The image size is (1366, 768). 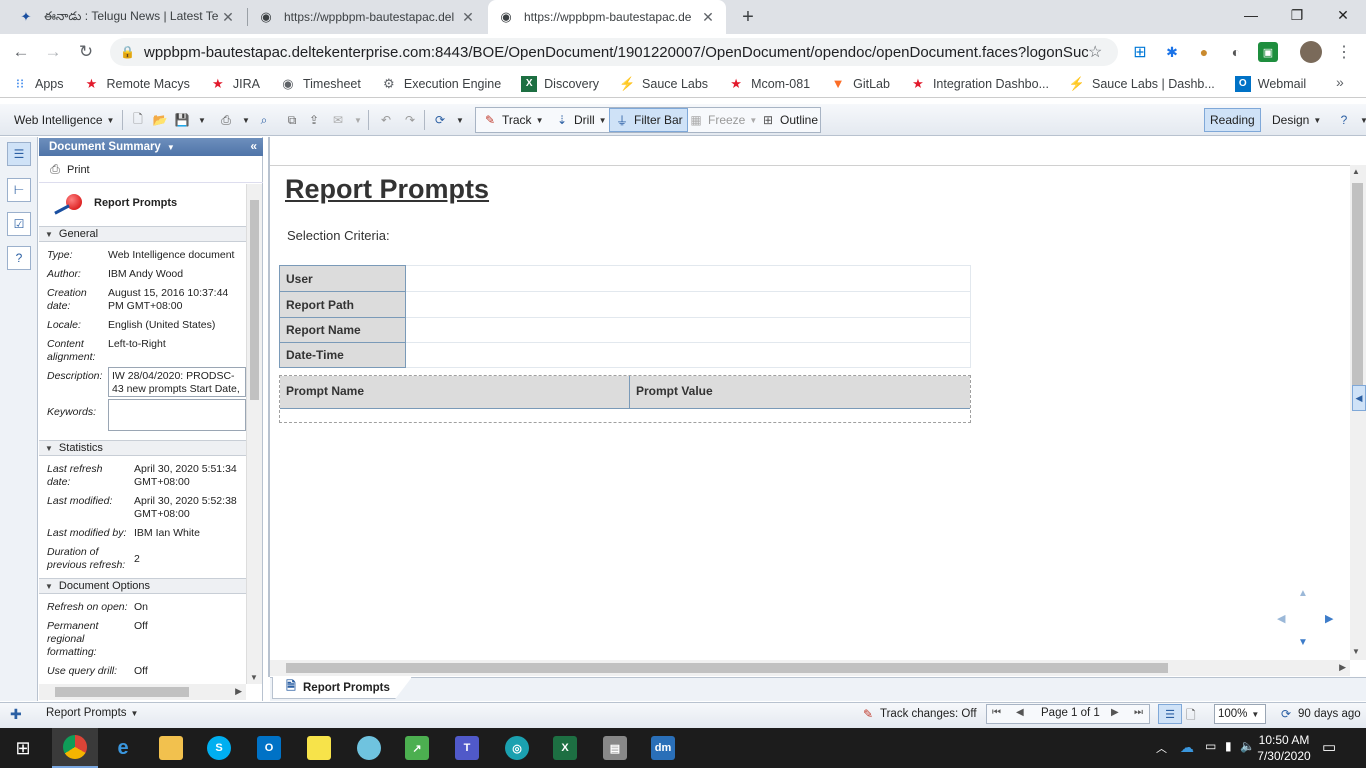 What do you see at coordinates (441, 84) in the screenshot?
I see `bookmark-execution-engine: ⚙ Execution Engine` at bounding box center [441, 84].